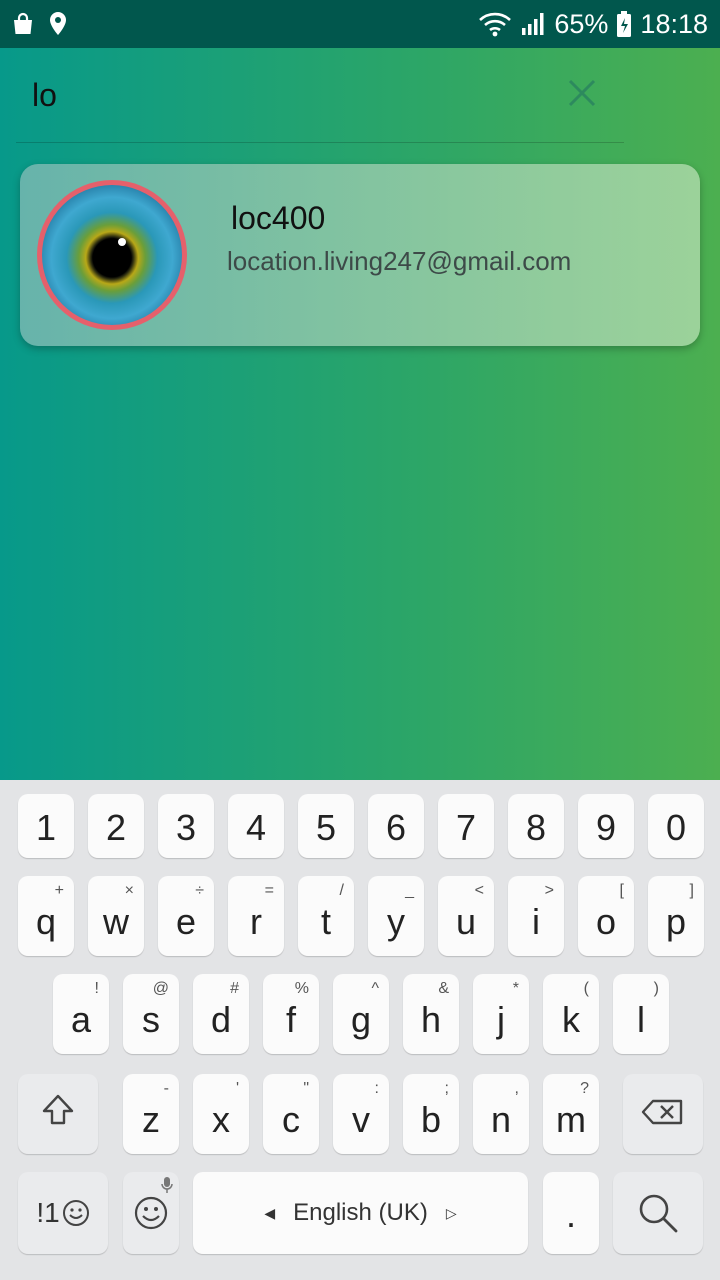  What do you see at coordinates (256, 826) in the screenshot?
I see `key-4: 4` at bounding box center [256, 826].